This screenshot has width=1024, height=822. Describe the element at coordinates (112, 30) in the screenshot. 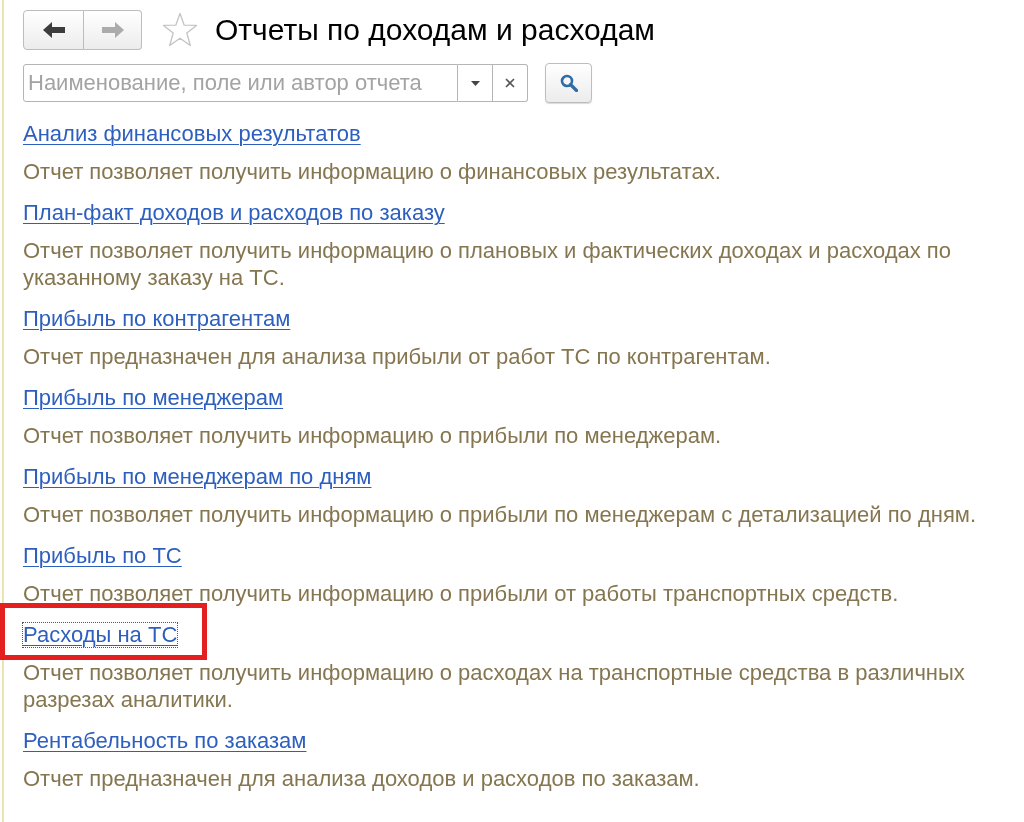

I see `right-arrow-icon` at that location.